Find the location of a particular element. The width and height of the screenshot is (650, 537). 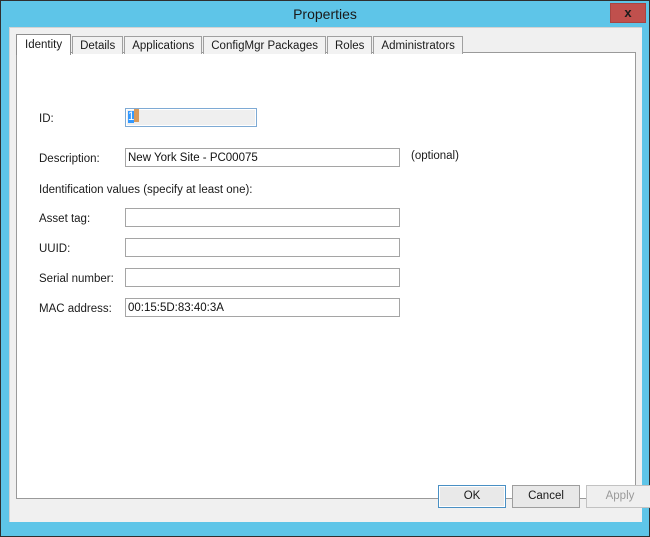

id-input: 1 is located at coordinates (191, 117).